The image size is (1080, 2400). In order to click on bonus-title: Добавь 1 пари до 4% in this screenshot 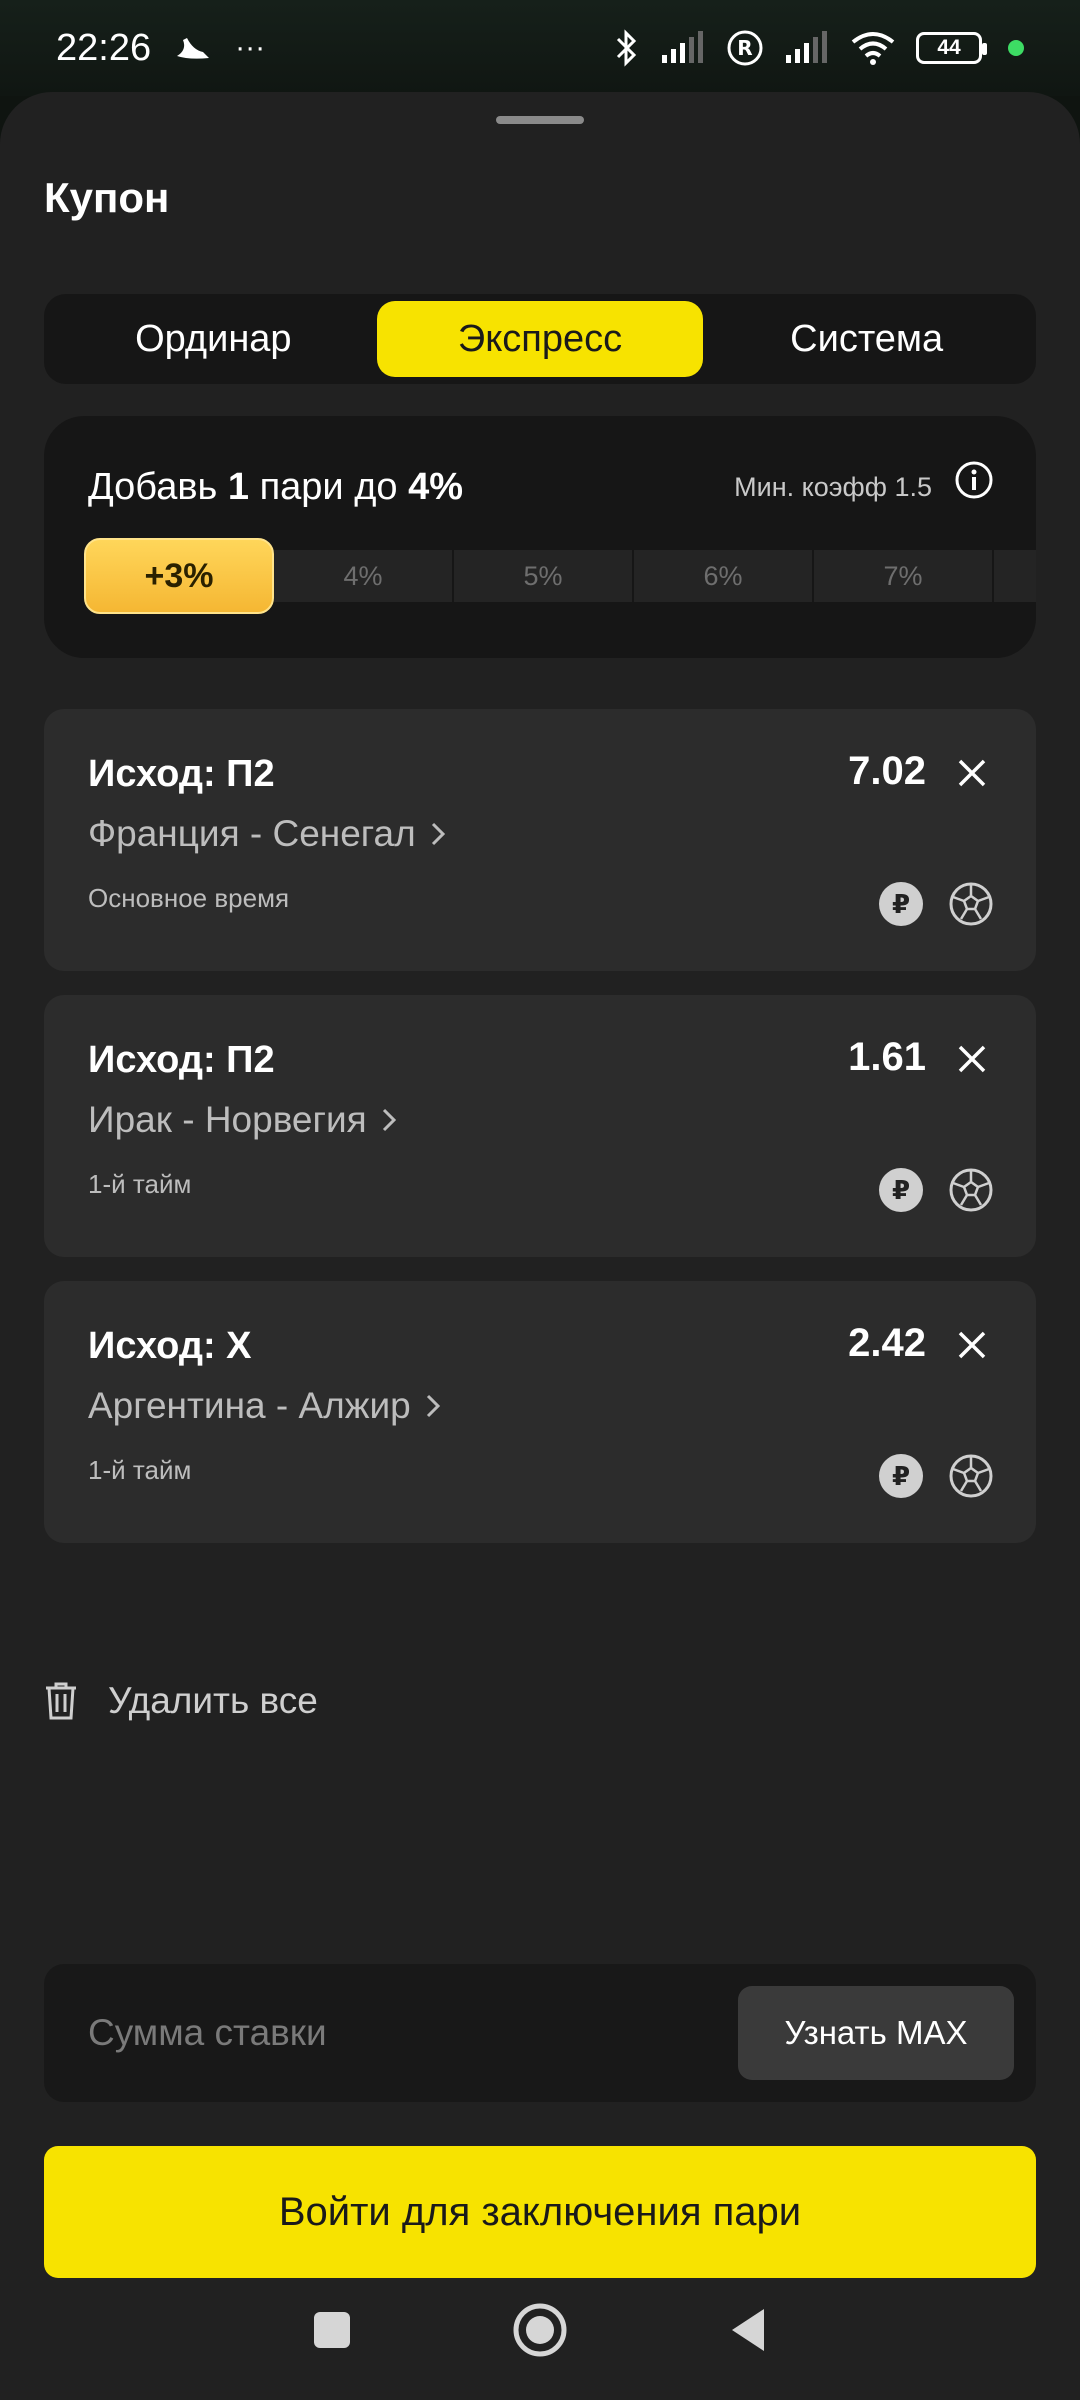, I will do `click(275, 487)`.